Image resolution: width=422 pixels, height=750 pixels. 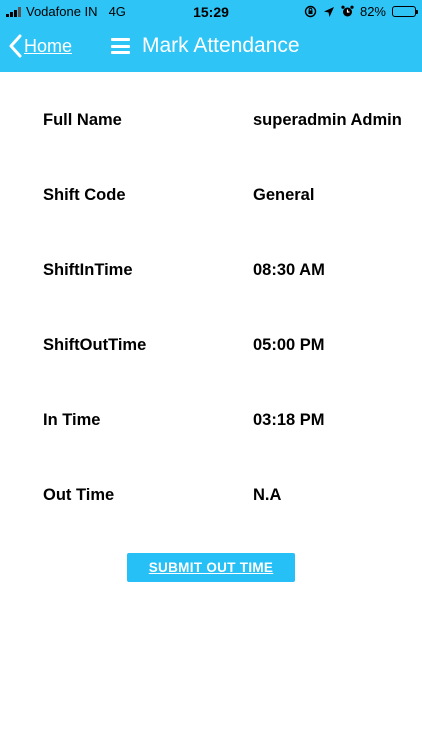 I want to click on status-bar: Vodafone IN 4G 15:29 82%, so click(x=211, y=12).